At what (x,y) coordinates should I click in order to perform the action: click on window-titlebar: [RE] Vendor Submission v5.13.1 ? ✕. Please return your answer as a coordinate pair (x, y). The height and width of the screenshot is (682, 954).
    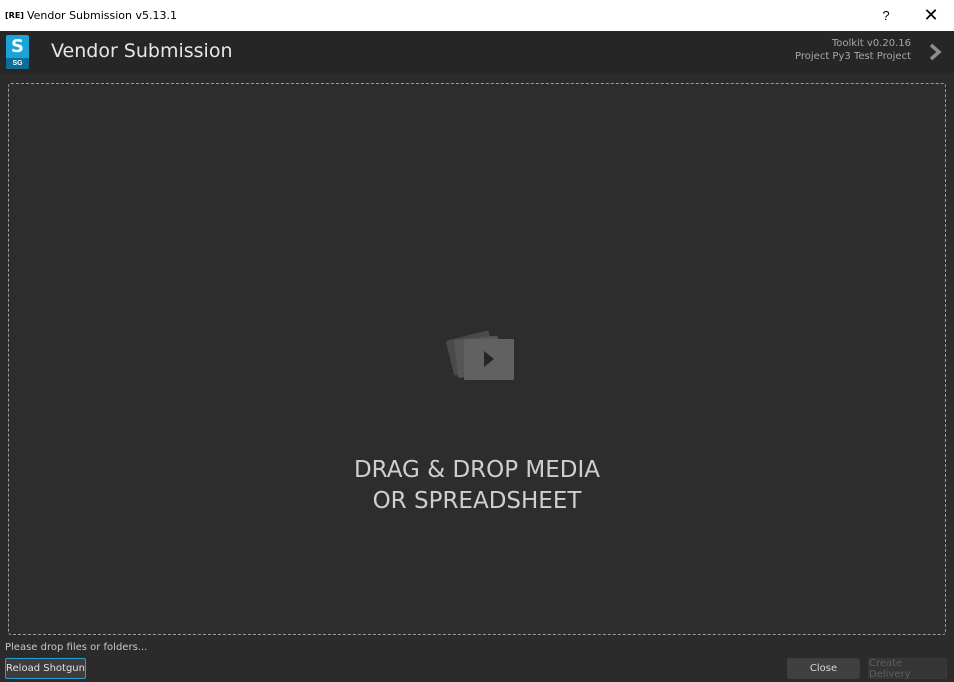
    Looking at the image, I should click on (477, 15).